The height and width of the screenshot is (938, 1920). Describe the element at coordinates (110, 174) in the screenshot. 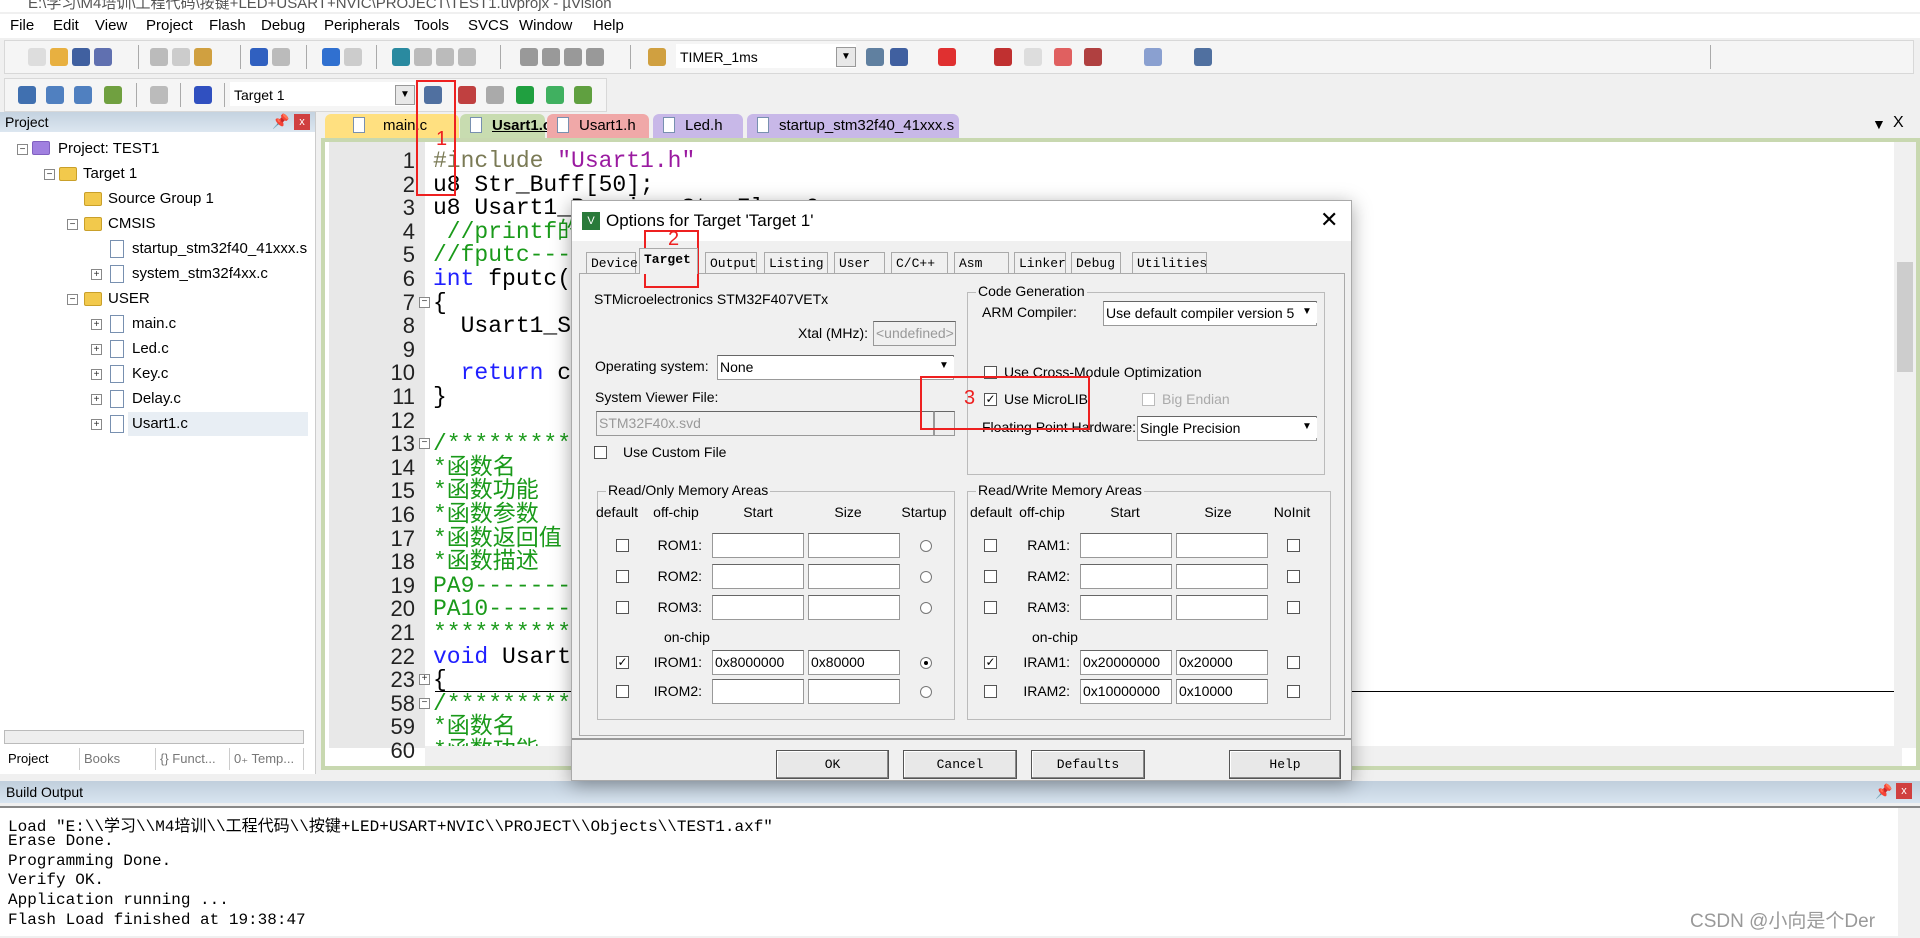

I see `tree-item: Target 1` at that location.